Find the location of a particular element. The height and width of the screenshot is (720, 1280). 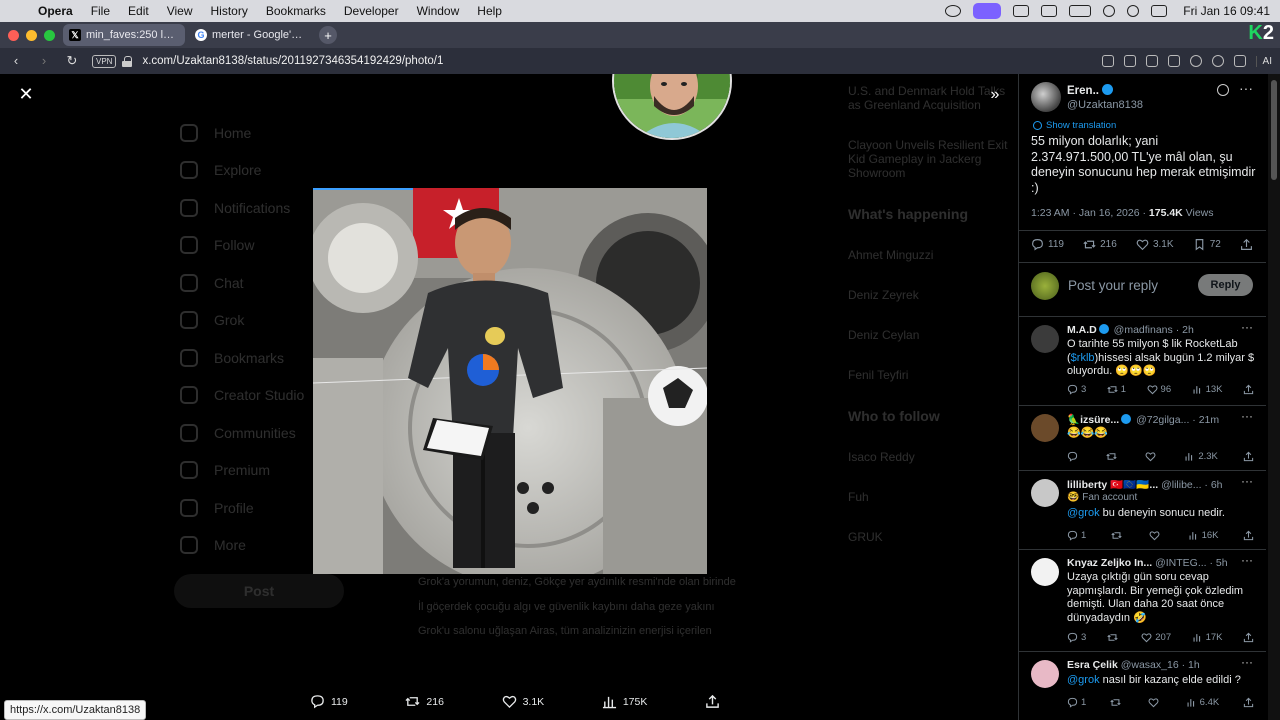

reply-reply-button is located at coordinates (1074, 456).